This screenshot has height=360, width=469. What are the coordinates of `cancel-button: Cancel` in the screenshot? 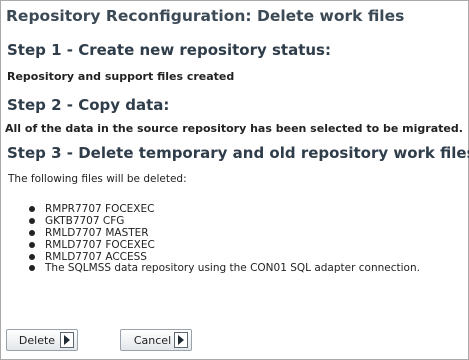 It's located at (156, 340).